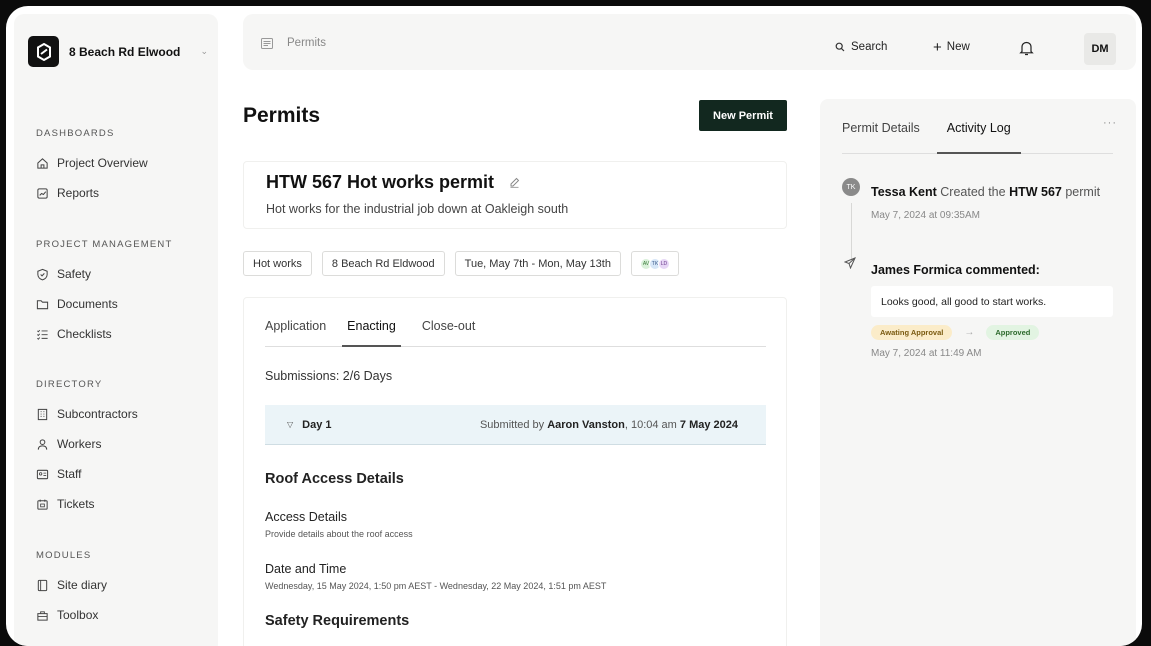 Image resolution: width=1151 pixels, height=646 pixels. What do you see at coordinates (42, 414) in the screenshot?
I see `building-icon` at bounding box center [42, 414].